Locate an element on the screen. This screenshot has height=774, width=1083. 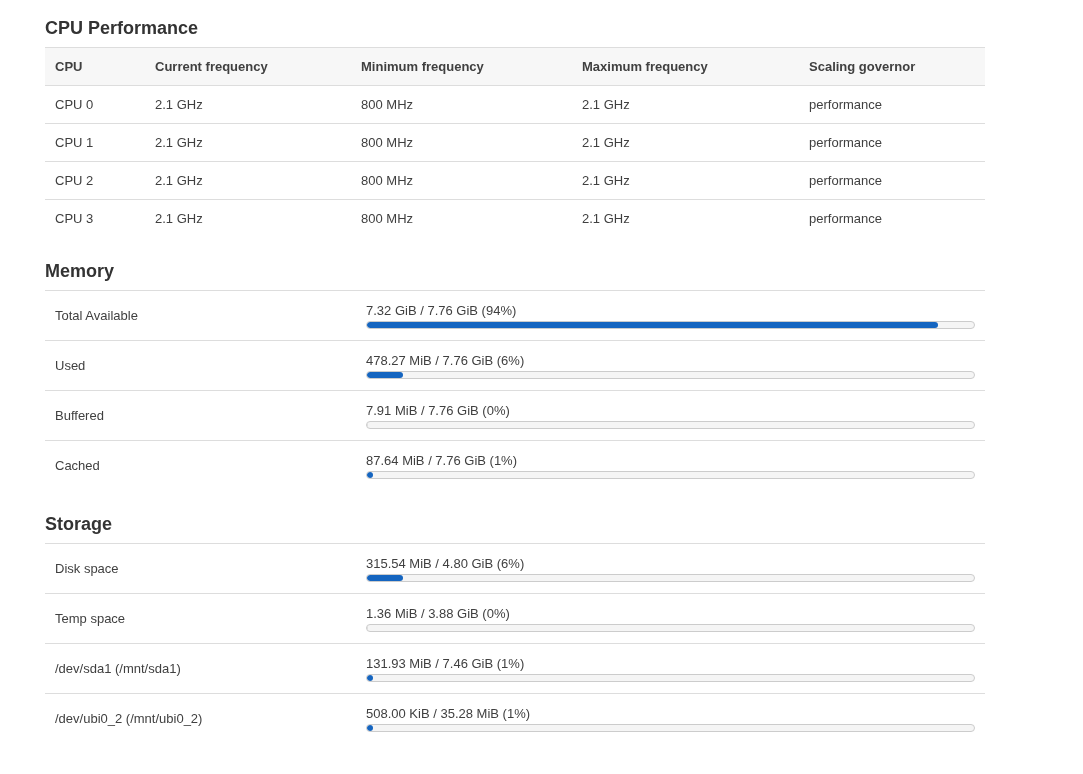
column-header: Scaling governor is located at coordinates (892, 66).